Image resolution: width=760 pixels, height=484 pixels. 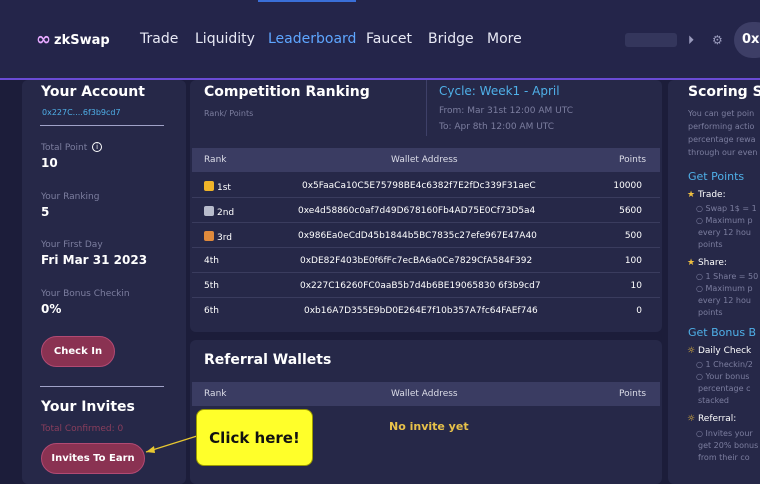 I want to click on nav-trade: Trade, so click(x=159, y=39).